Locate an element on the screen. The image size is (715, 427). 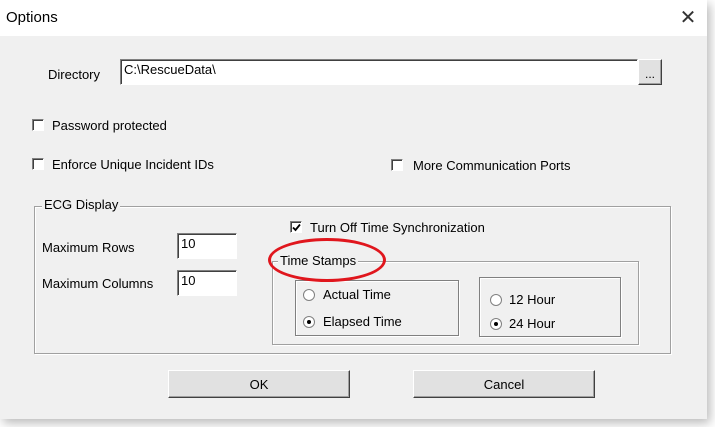
window-title: Options is located at coordinates (32, 17).